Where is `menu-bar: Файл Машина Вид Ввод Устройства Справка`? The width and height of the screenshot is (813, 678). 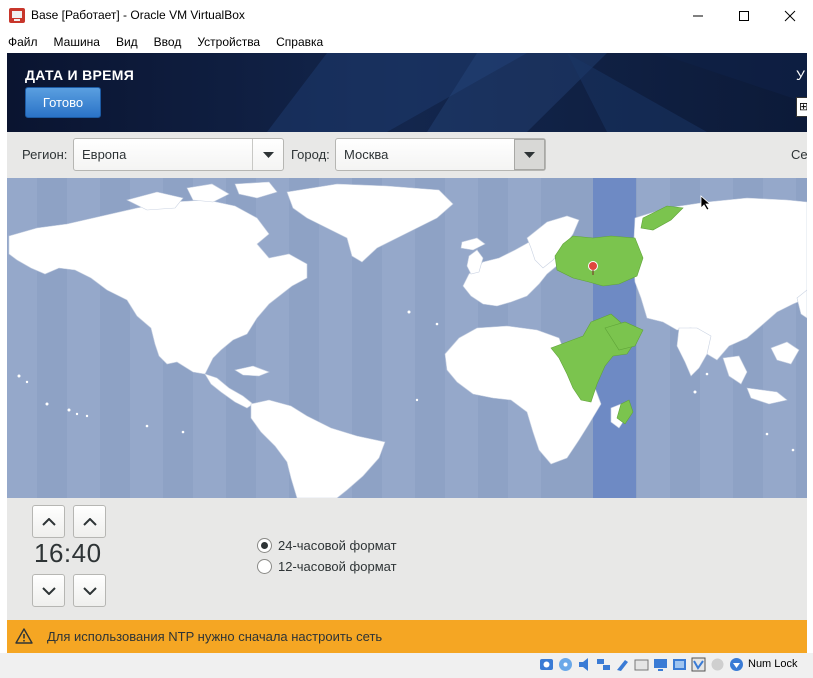 menu-bar: Файл Машина Вид Ввод Устройства Справка is located at coordinates (406, 42).